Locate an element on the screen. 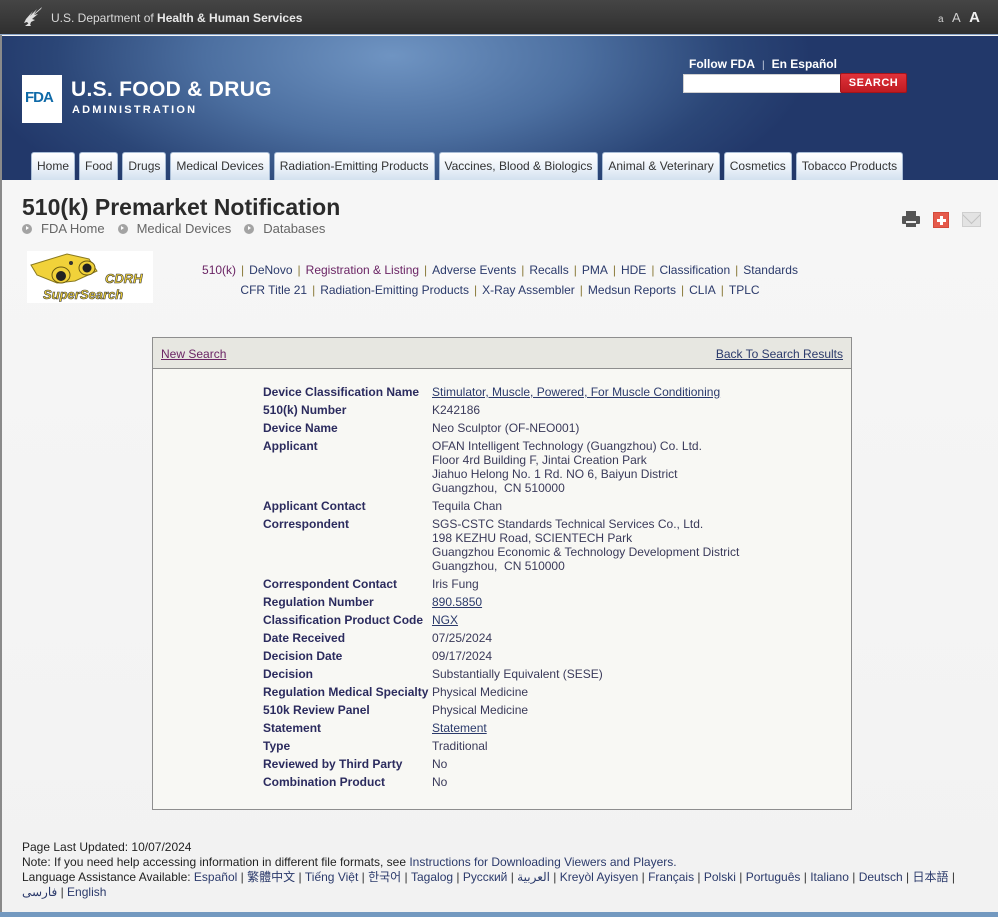  language-link: Español is located at coordinates (215, 877).